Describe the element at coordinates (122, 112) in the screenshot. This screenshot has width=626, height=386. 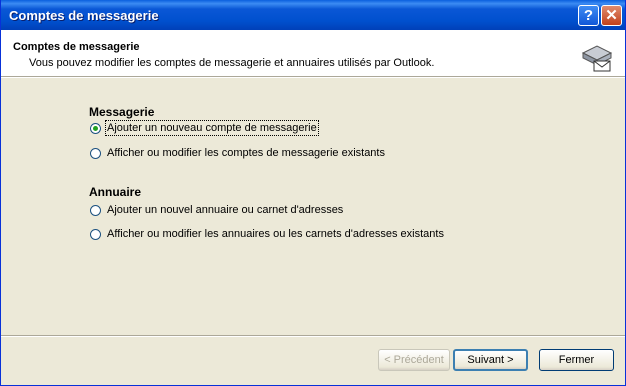
I see `messagerie-heading: Messagerie` at that location.